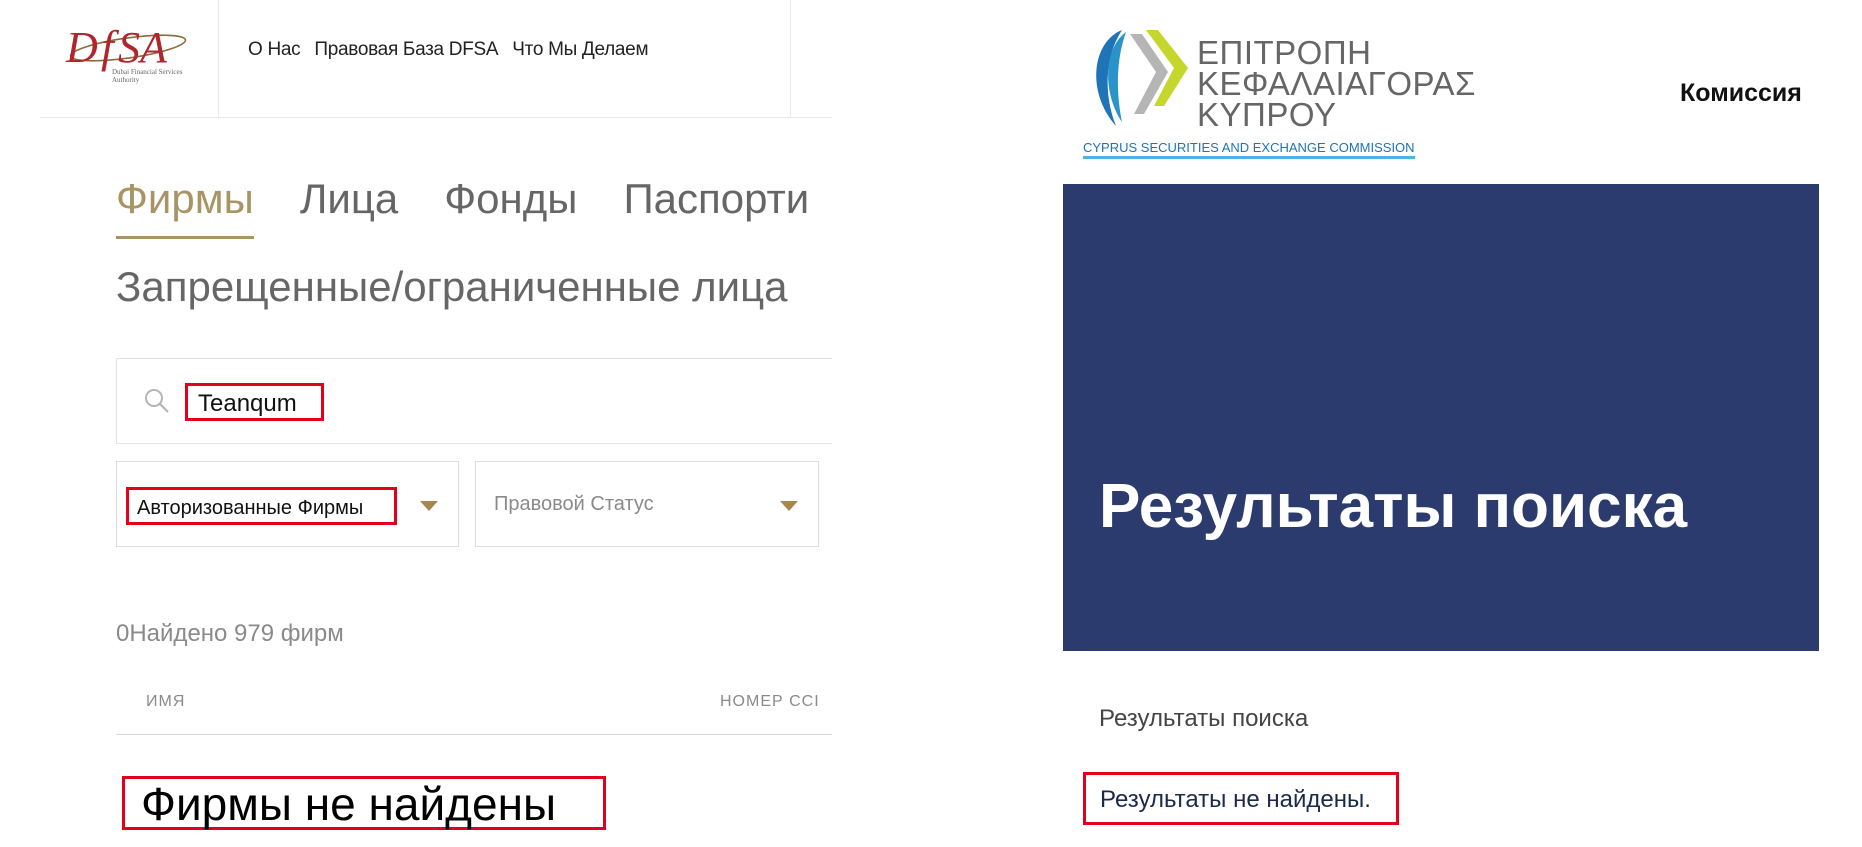  I want to click on page-title: Результаты поиска, so click(1393, 506).